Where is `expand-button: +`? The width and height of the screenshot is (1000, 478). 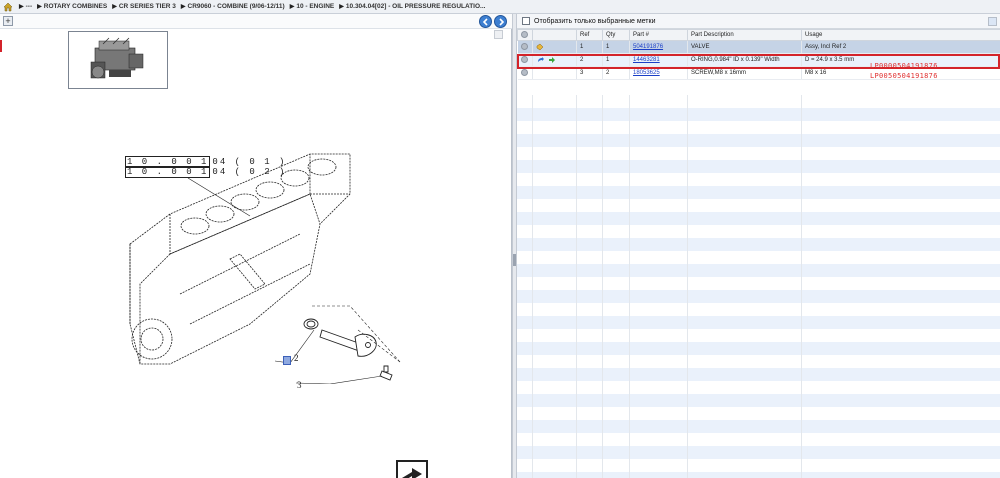
expand-button: + is located at coordinates (8, 21).